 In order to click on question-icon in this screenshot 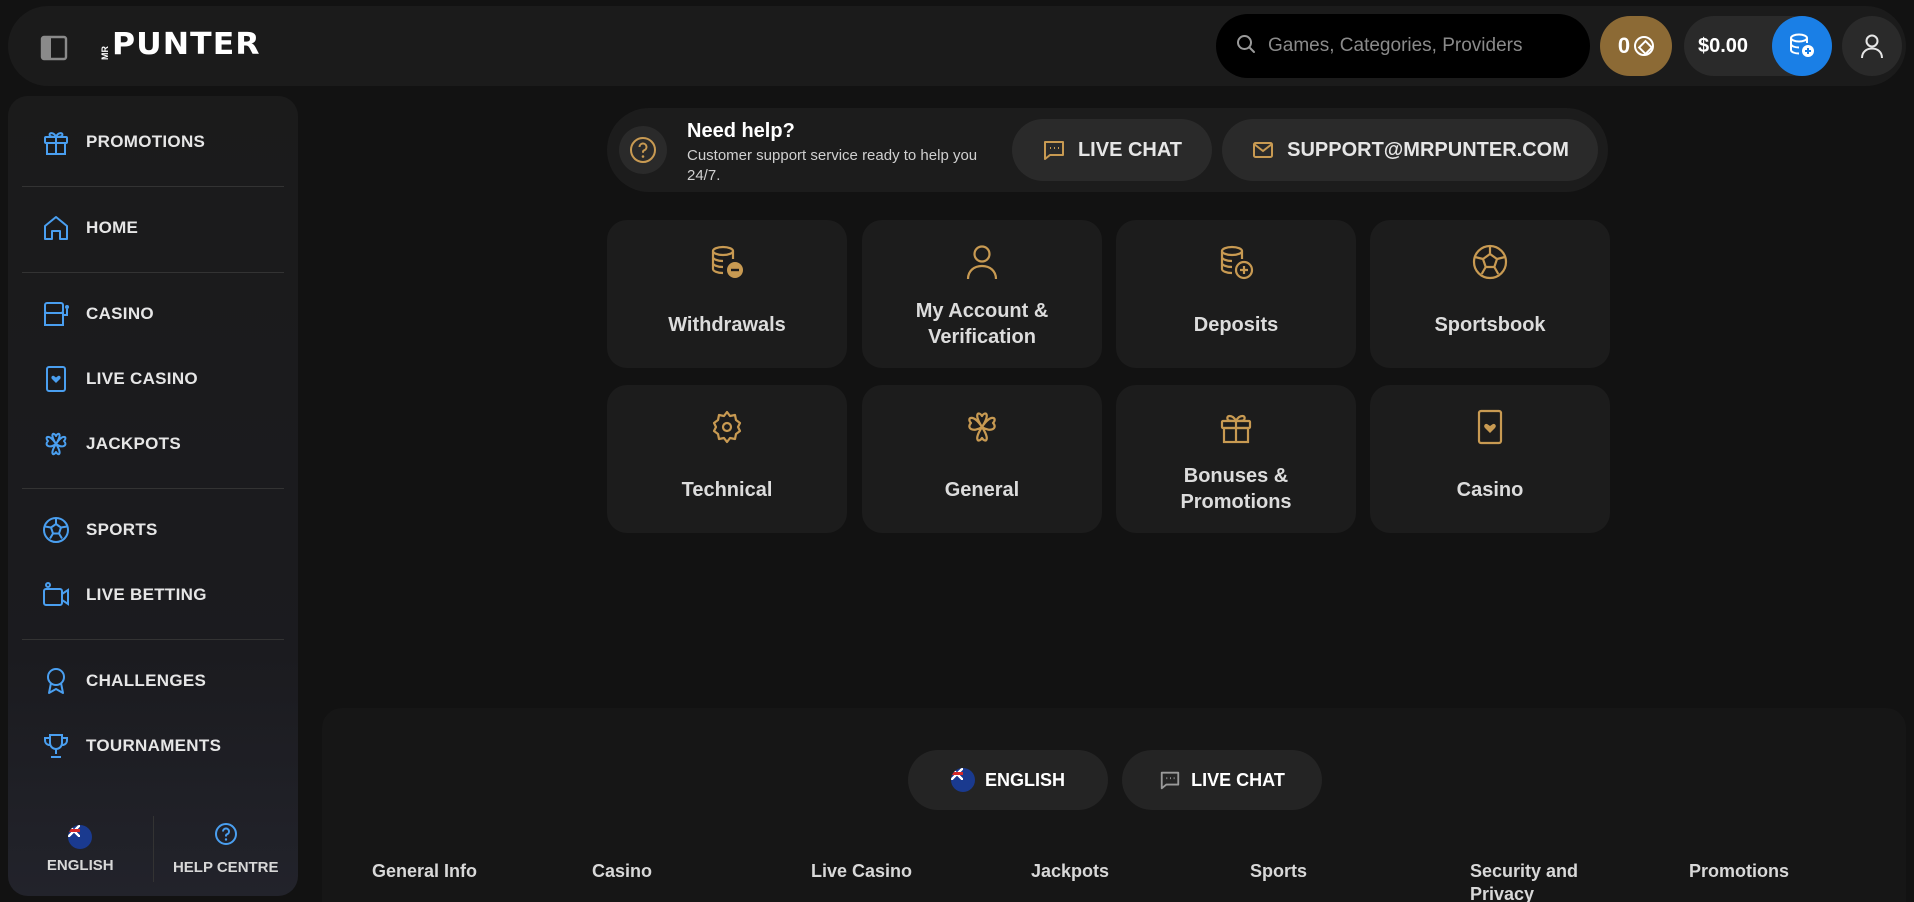, I will do `click(643, 150)`.